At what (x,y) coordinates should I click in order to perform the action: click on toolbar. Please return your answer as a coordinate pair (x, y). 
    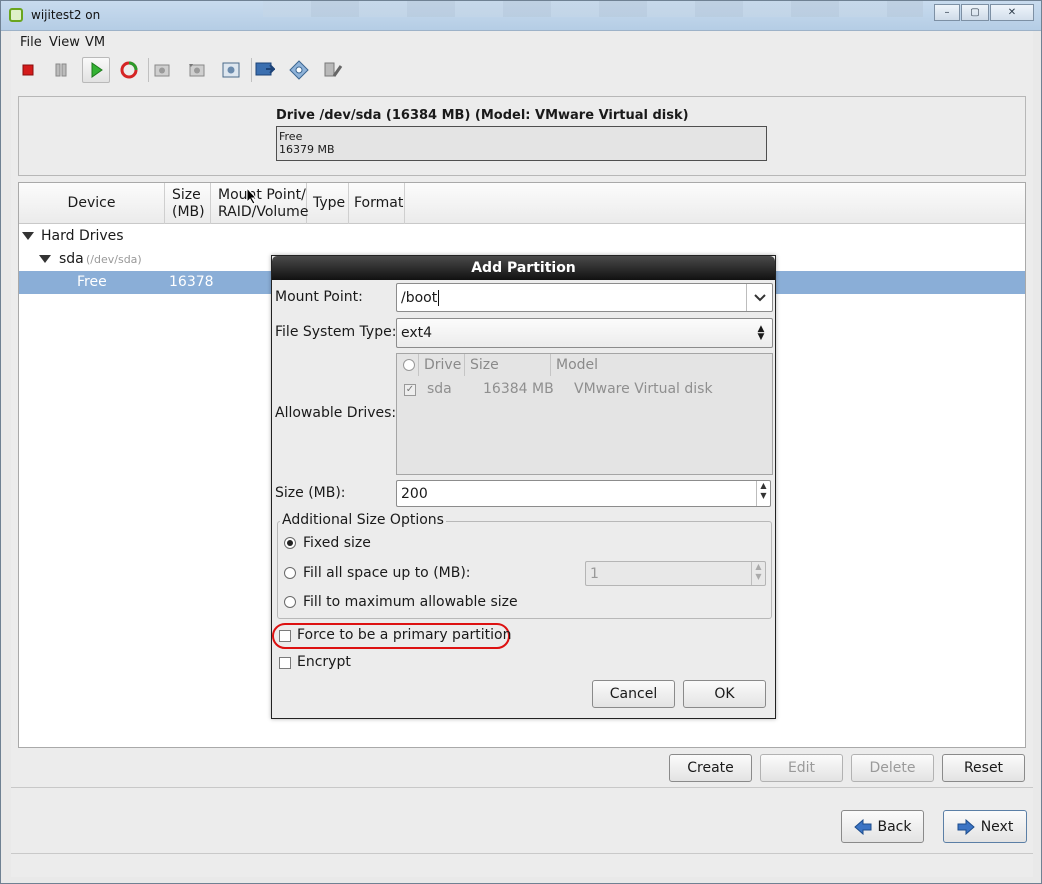
    Looking at the image, I should click on (522, 70).